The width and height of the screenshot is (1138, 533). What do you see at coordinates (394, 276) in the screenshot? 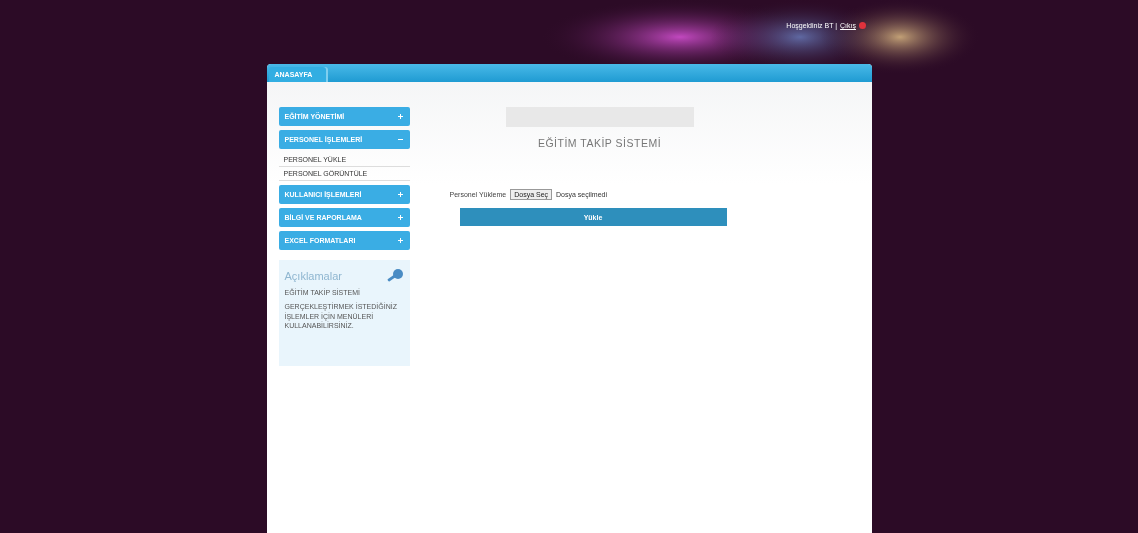
I see `key-icon` at bounding box center [394, 276].